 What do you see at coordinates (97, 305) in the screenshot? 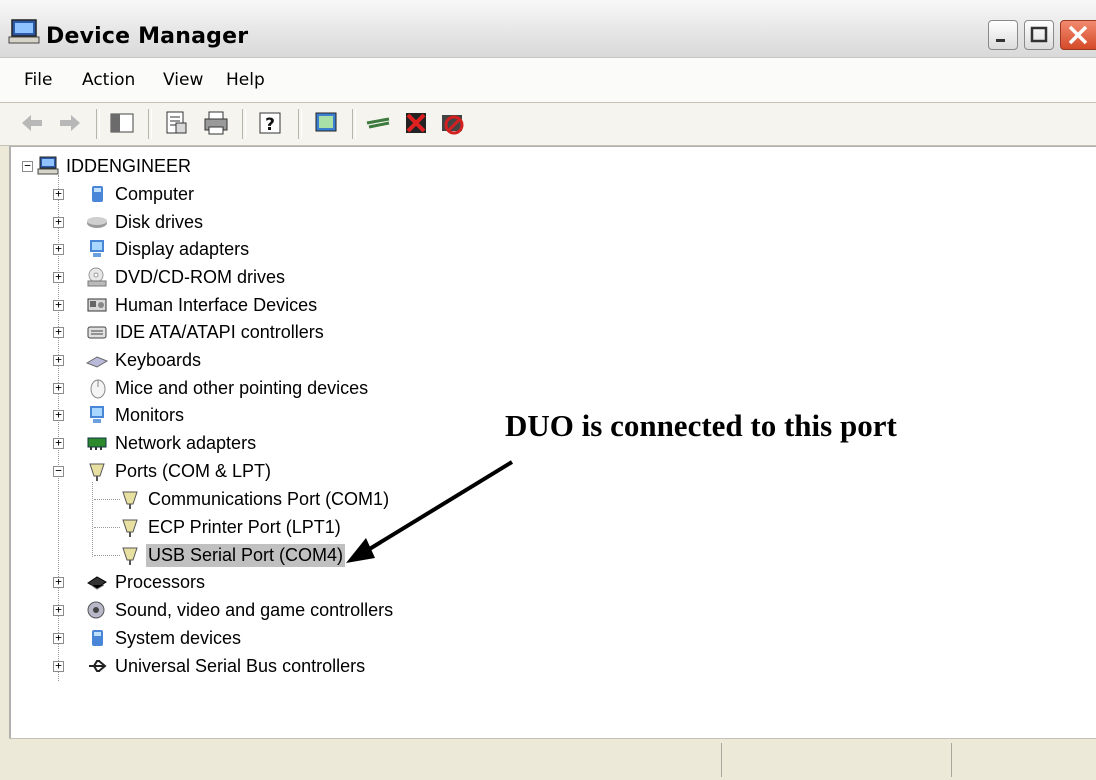
I see `hid-icon` at bounding box center [97, 305].